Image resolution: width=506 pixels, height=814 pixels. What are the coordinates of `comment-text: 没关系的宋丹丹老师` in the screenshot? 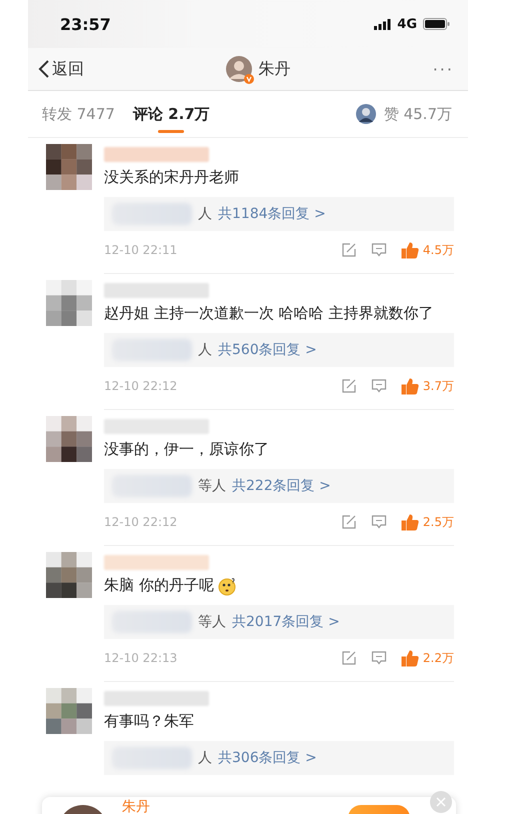 It's located at (171, 177).